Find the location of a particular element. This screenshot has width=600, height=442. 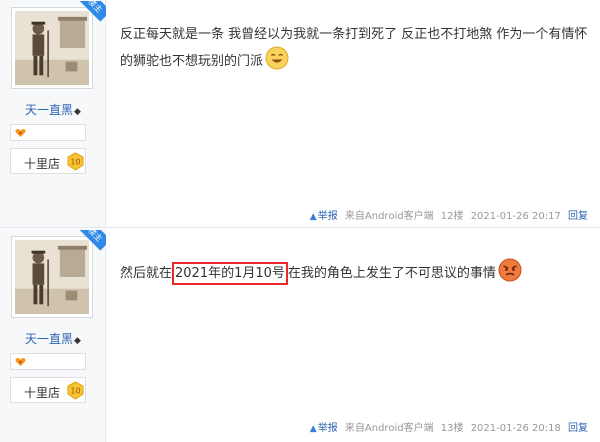

post-time: 2021-01-26 20:18 is located at coordinates (515, 428).